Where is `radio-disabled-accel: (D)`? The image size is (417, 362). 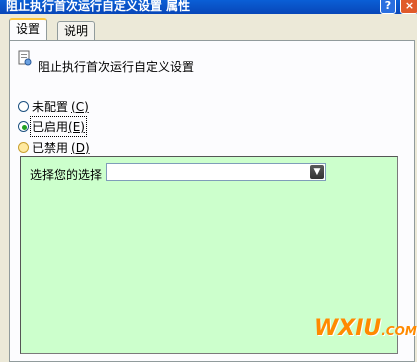
radio-disabled-accel: (D) is located at coordinates (80, 147).